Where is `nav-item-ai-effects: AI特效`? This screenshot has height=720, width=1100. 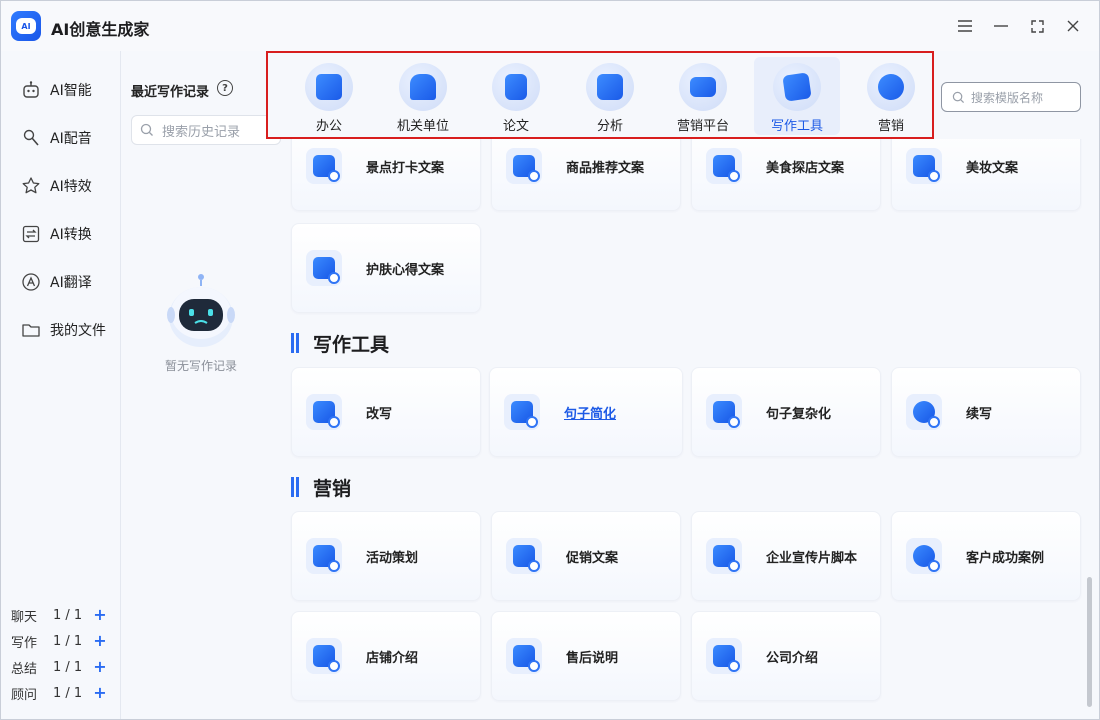
nav-item-ai-effects: AI特效 is located at coordinates (56, 186).